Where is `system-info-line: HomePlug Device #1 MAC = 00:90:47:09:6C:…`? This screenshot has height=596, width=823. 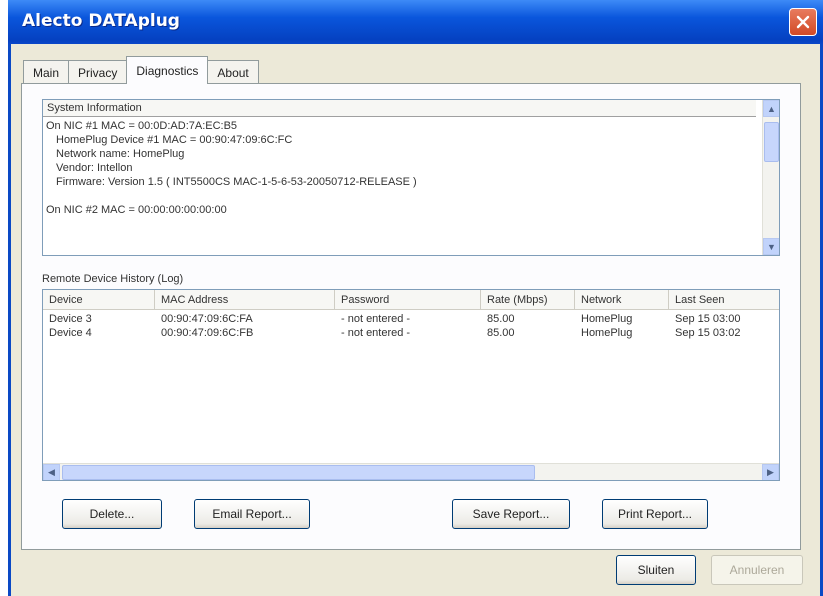
system-info-line: HomePlug Device #1 MAC = 00:90:47:09:6C:… is located at coordinates (174, 140).